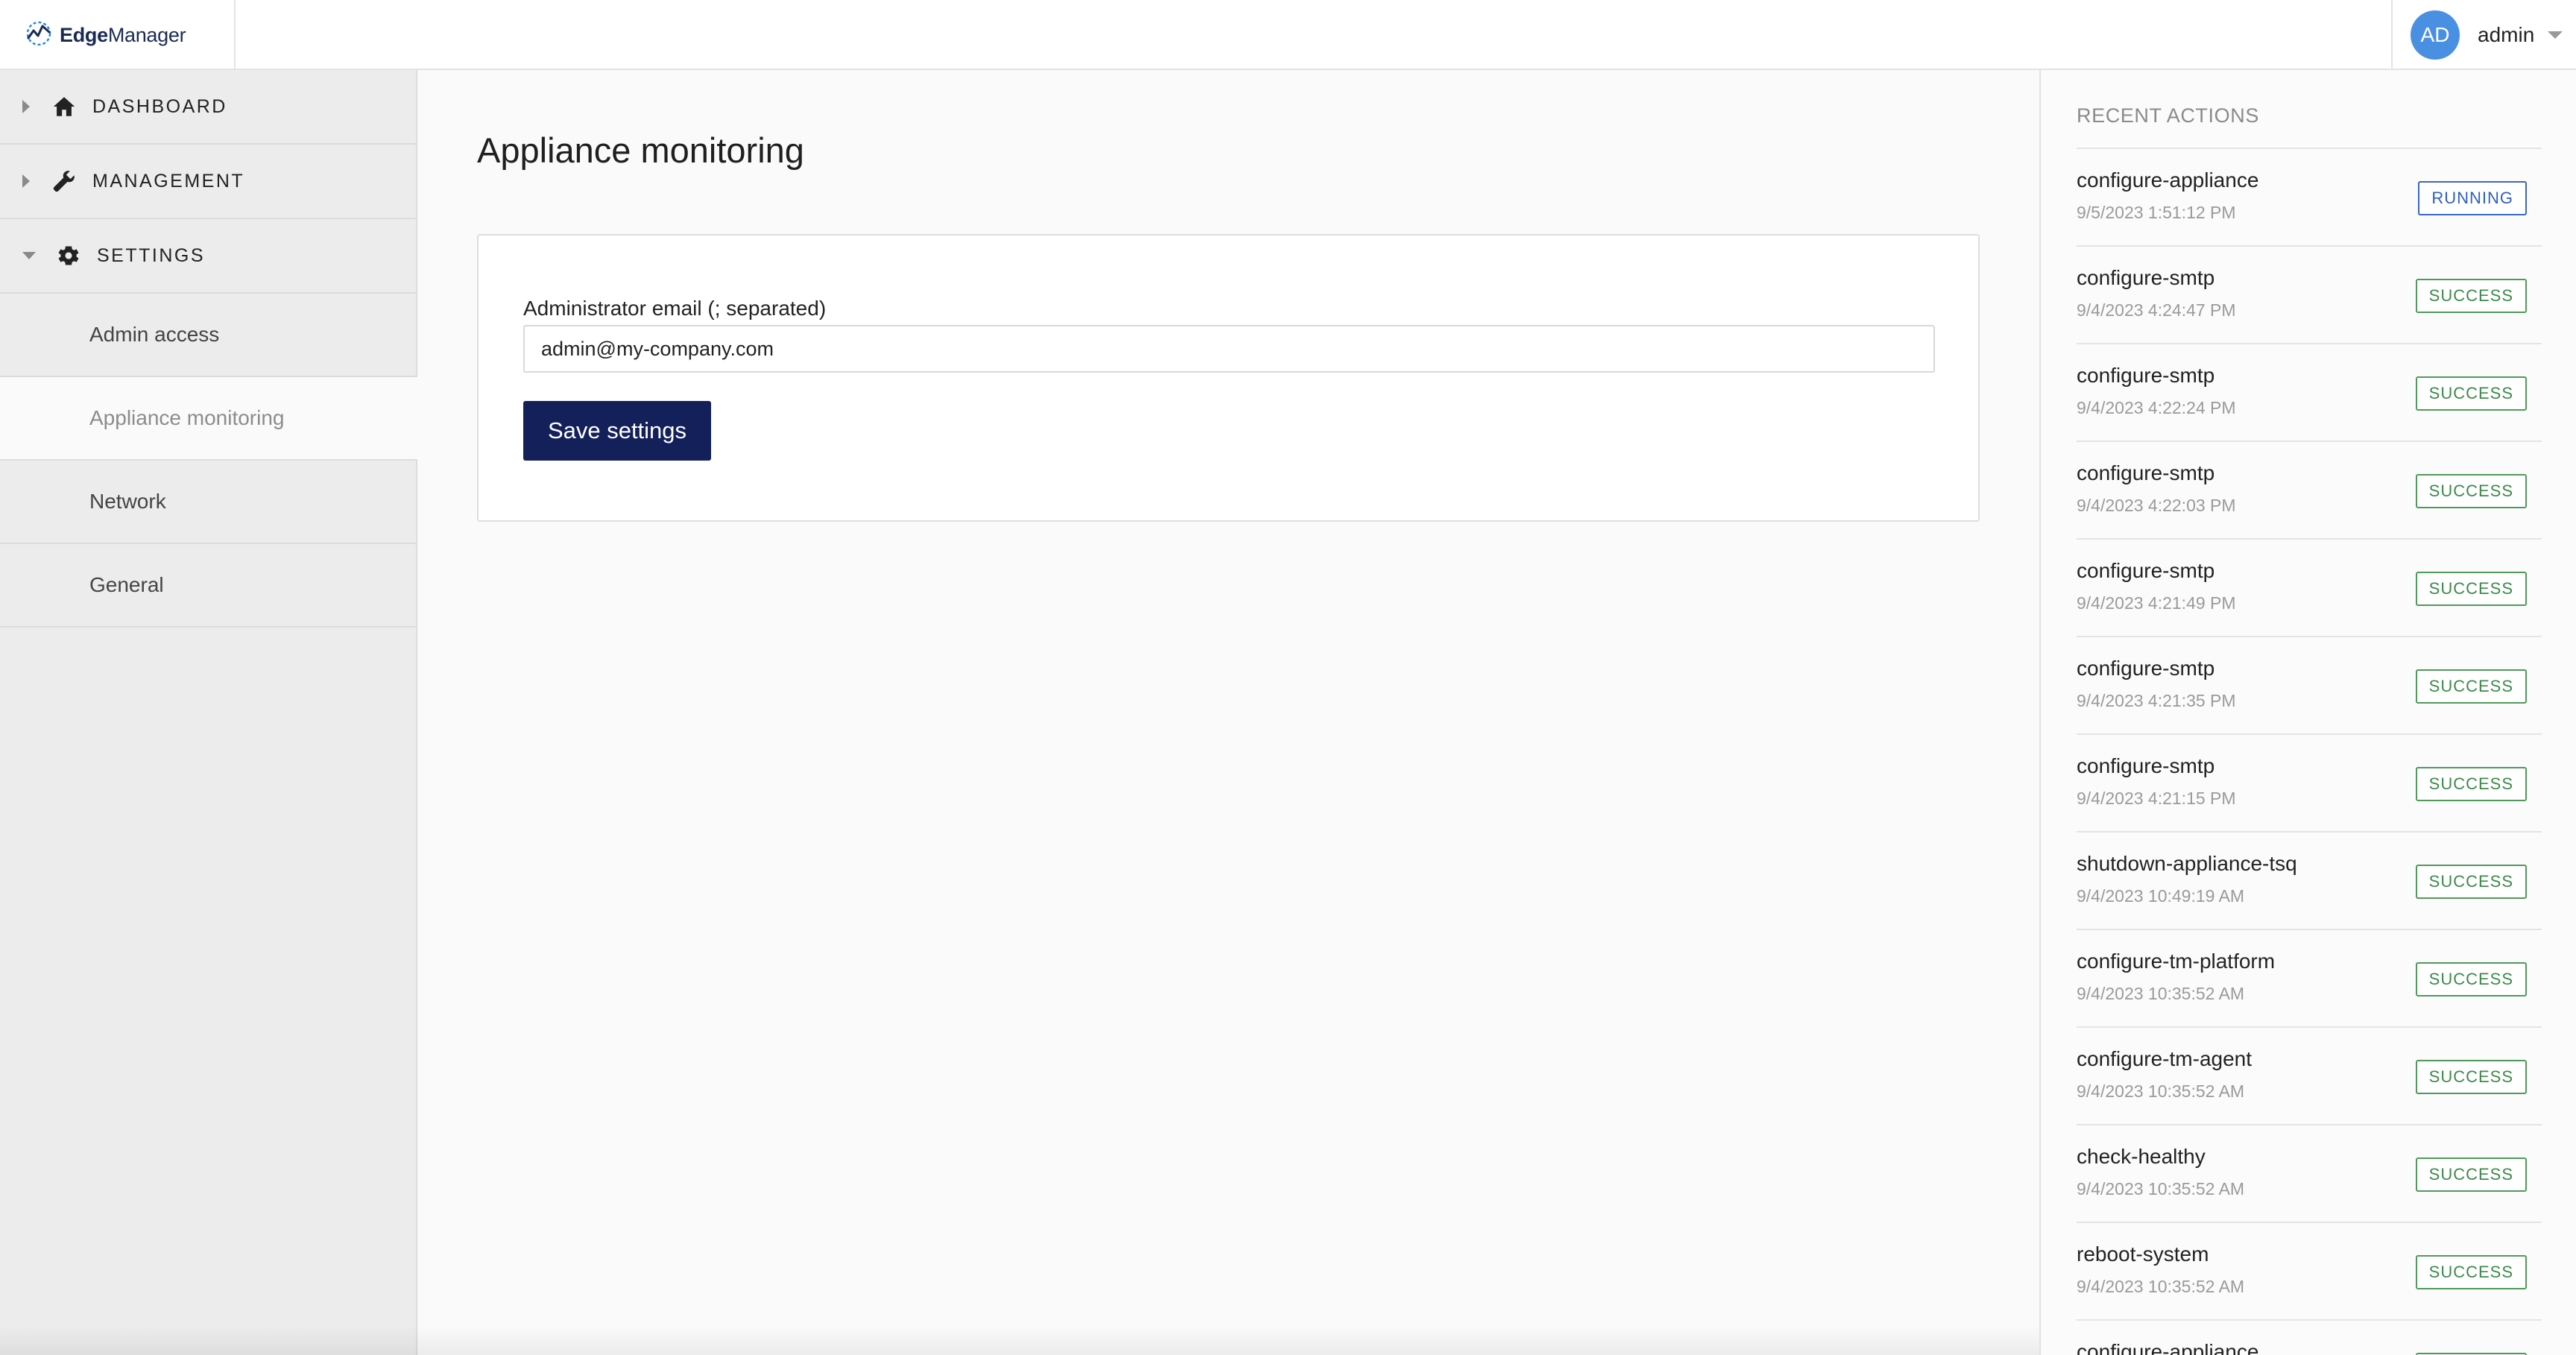 The image size is (2576, 1355). What do you see at coordinates (2506, 35) in the screenshot?
I see `username: admin` at bounding box center [2506, 35].